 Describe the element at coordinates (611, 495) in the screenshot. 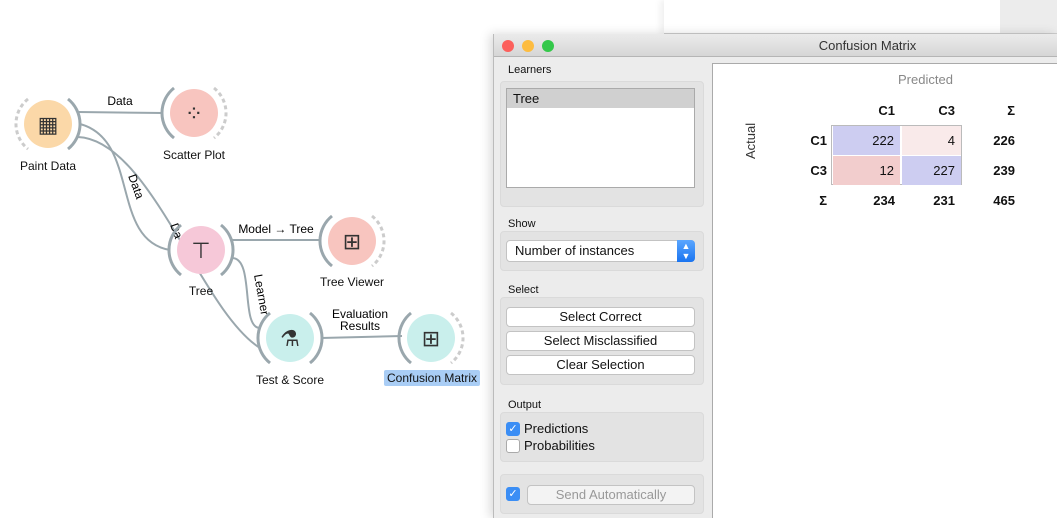

I see `send-automatically-button: Send Automatically` at that location.